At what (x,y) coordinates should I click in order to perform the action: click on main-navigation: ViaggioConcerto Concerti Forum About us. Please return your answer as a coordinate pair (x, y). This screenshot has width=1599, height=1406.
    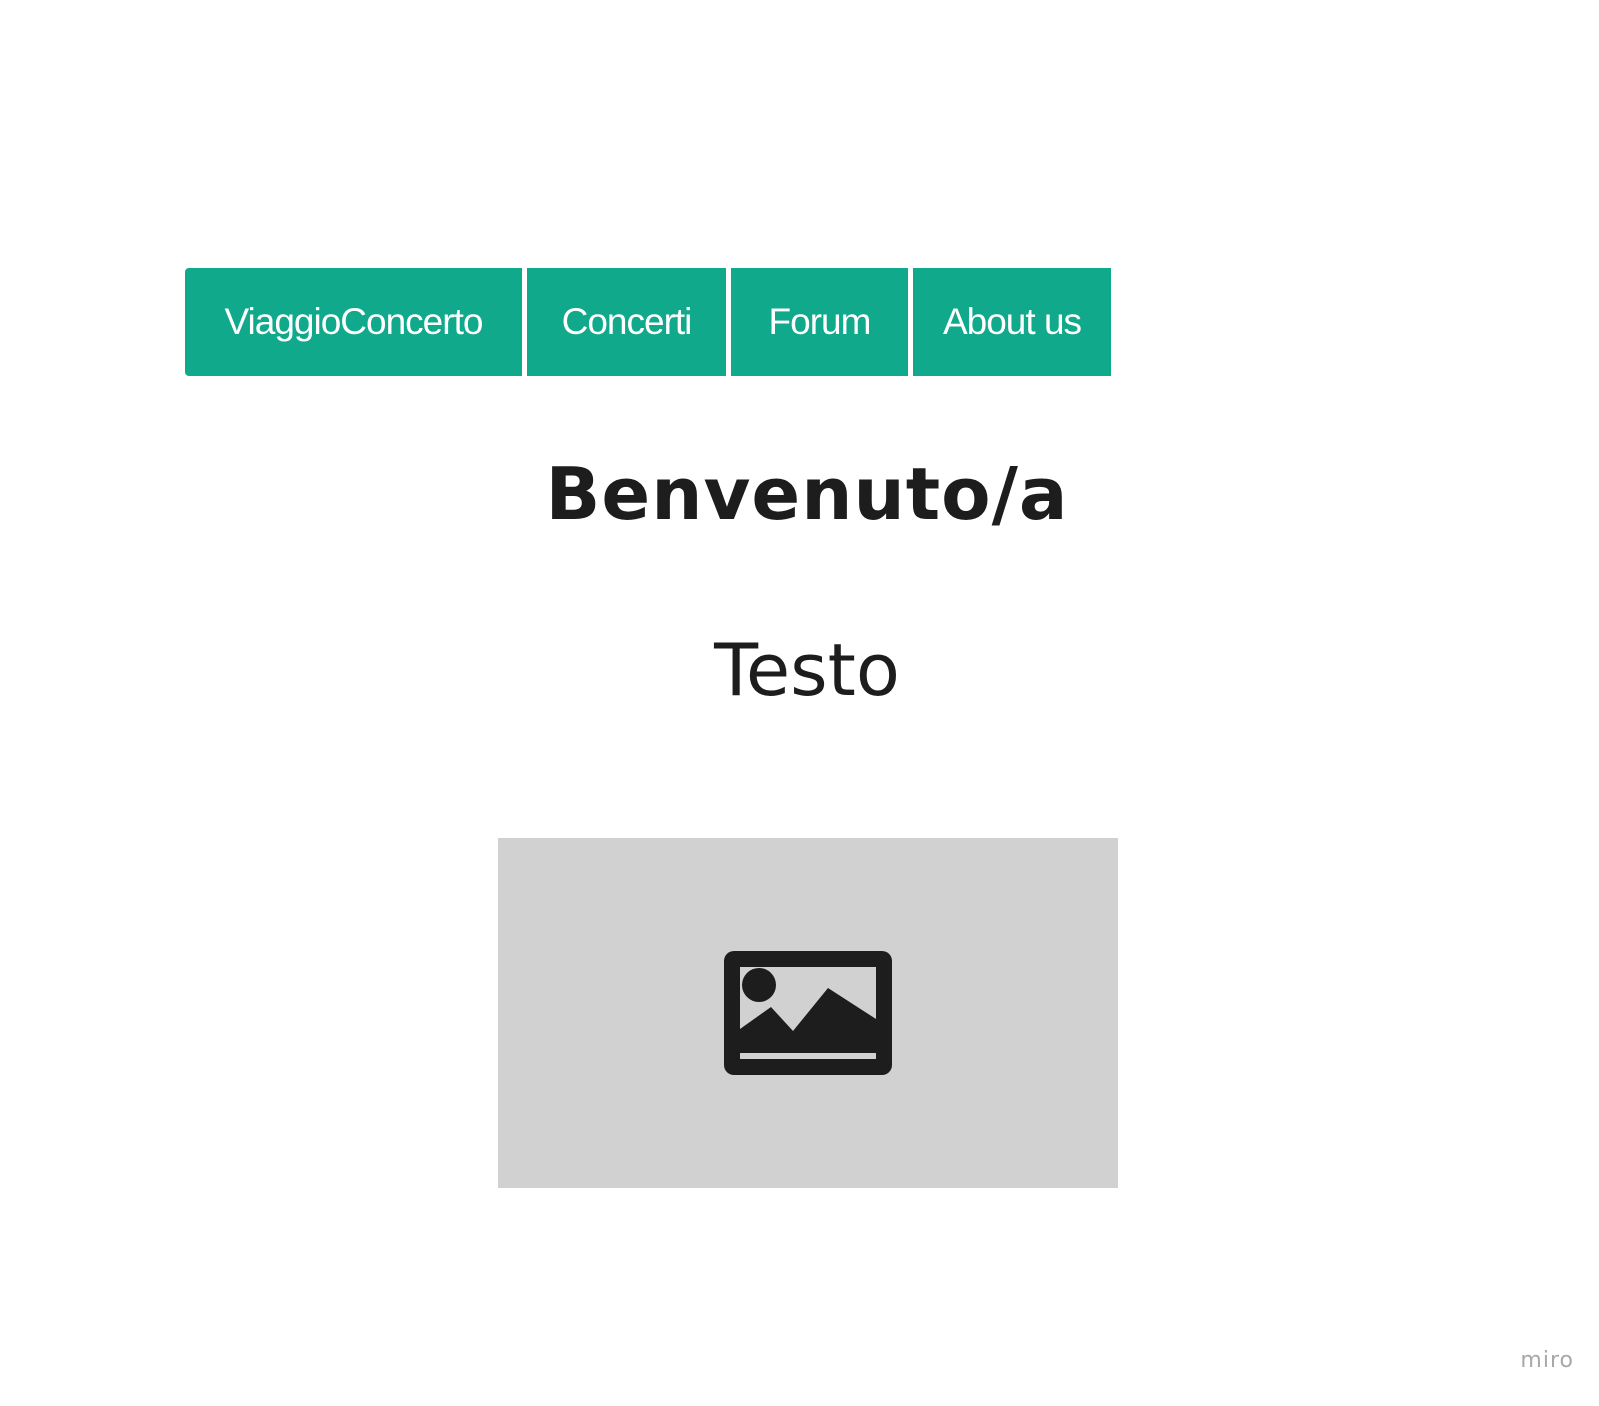
    Looking at the image, I should click on (648, 322).